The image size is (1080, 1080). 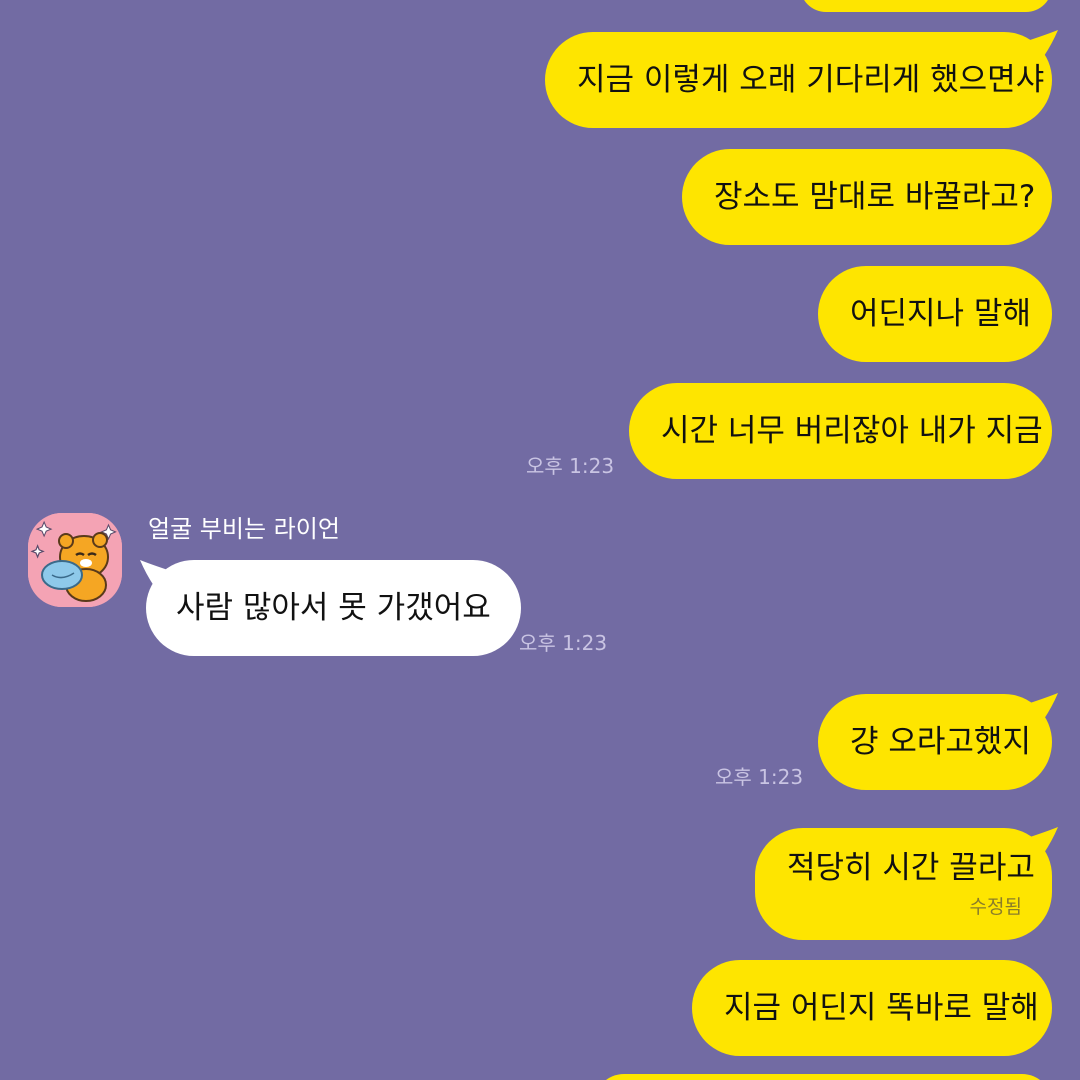 I want to click on my-message-bubble: 지금 어딘지 똑바로 말해, so click(x=872, y=1008).